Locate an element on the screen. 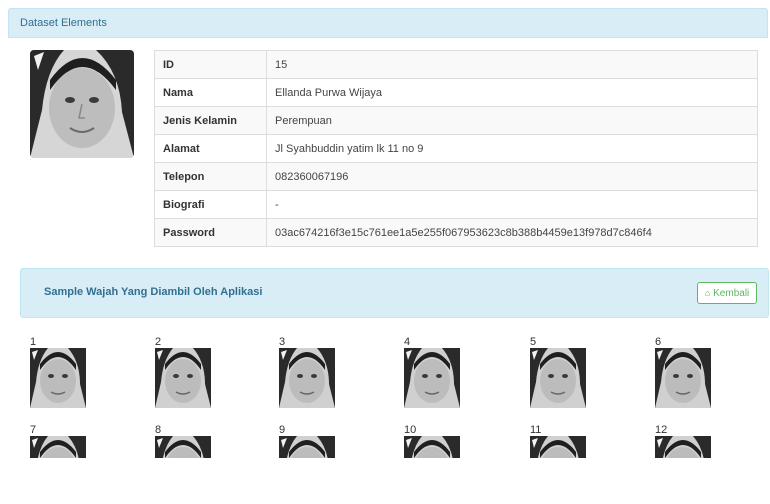 The height and width of the screenshot is (504, 770). sample-face-item: 10 is located at coordinates (464, 464).